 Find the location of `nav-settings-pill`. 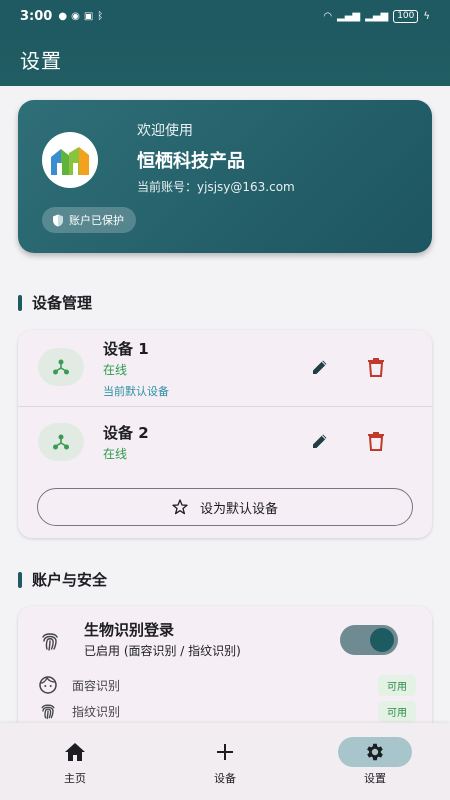

nav-settings-pill is located at coordinates (375, 752).